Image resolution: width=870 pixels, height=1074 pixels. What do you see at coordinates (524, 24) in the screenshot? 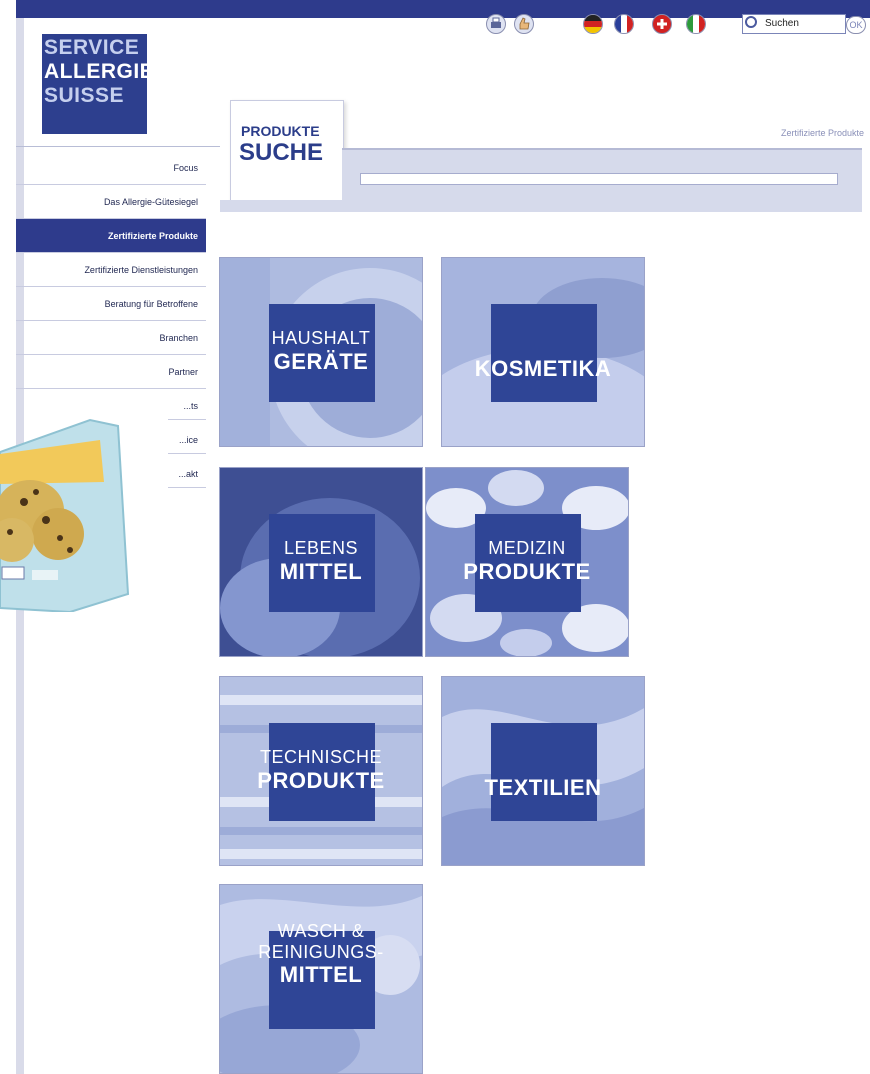
I see `thumbs-up-icon` at bounding box center [524, 24].